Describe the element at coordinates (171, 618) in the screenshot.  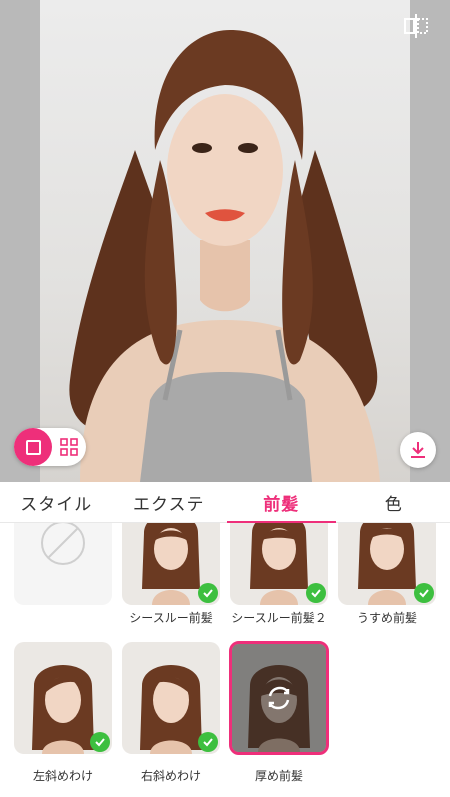
I see `style-label: シースルー前髪` at that location.